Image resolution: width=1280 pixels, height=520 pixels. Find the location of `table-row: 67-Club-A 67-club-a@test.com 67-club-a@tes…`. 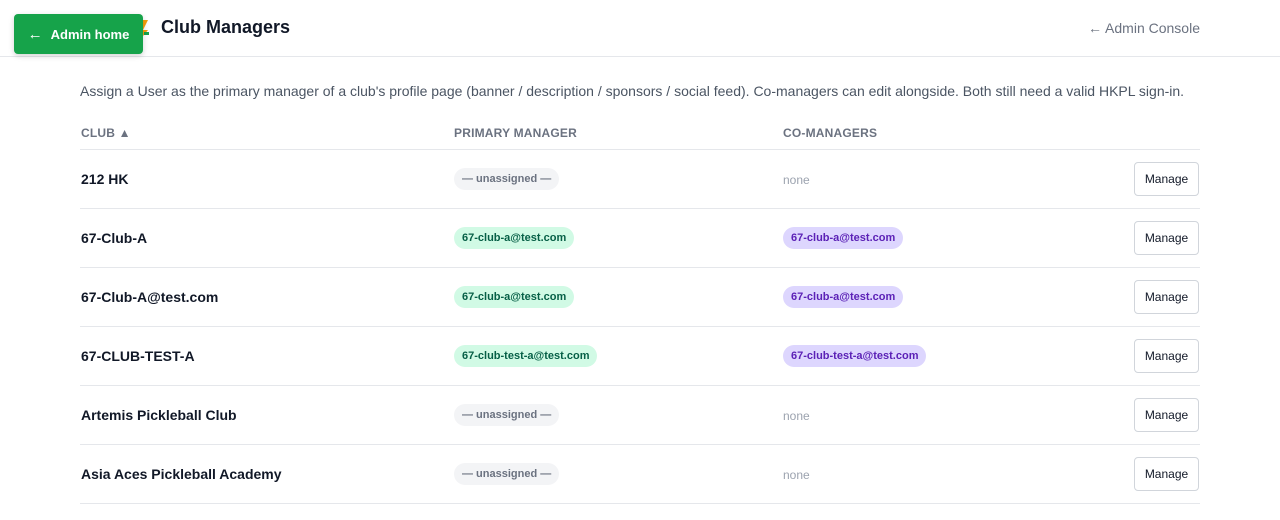

table-row: 67-Club-A 67-club-a@test.com 67-club-a@tes… is located at coordinates (640, 238).